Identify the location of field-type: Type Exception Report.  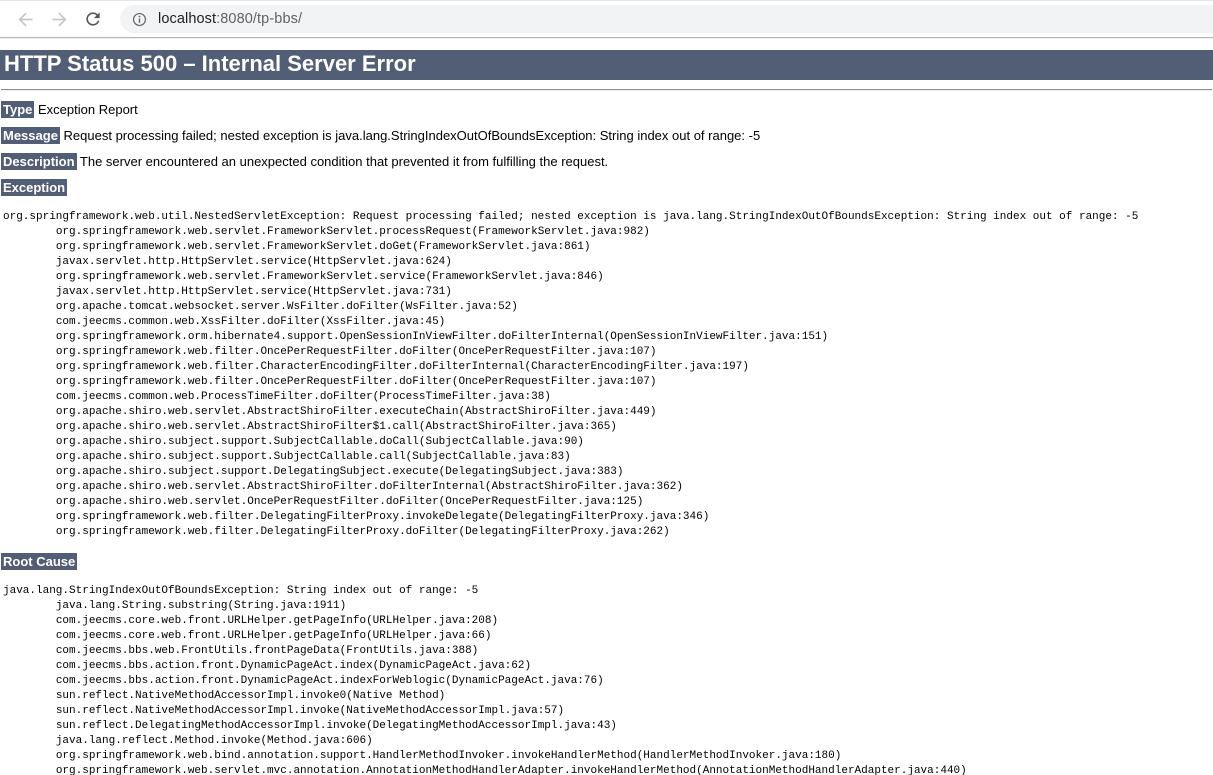
(607, 110).